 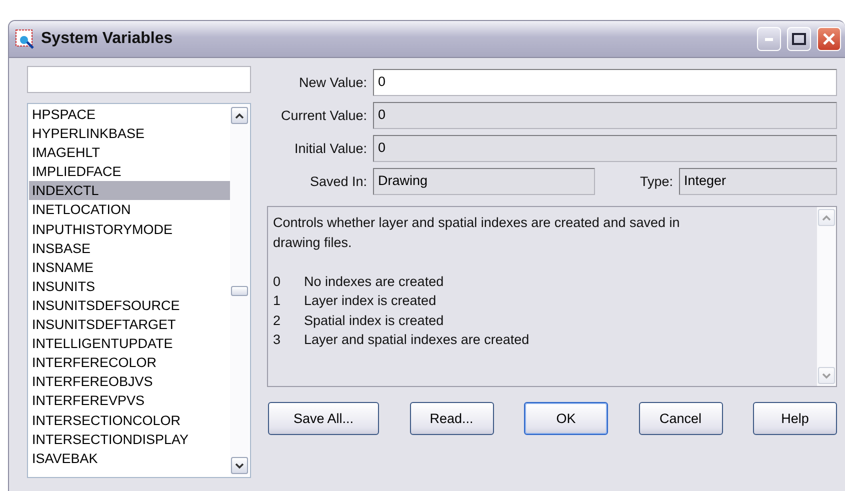 What do you see at coordinates (129, 344) in the screenshot?
I see `list-item: INTELLIGENTUPDATE` at bounding box center [129, 344].